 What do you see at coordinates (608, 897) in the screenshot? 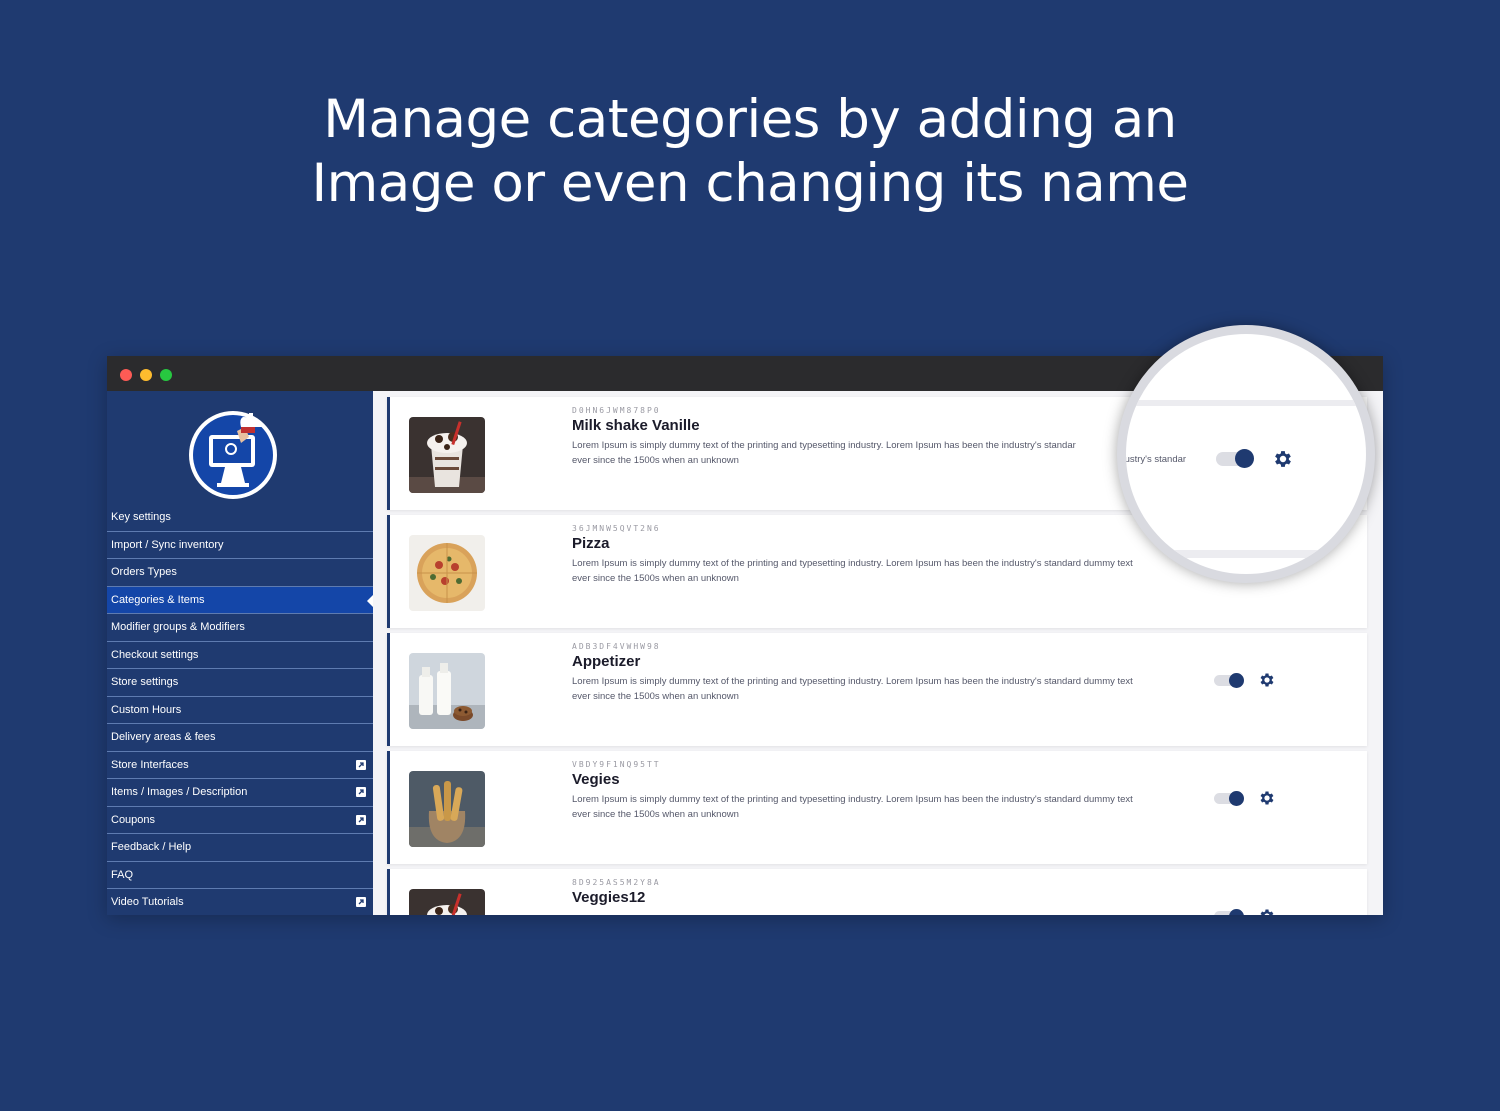
I see `category-name: Veggies12` at bounding box center [608, 897].